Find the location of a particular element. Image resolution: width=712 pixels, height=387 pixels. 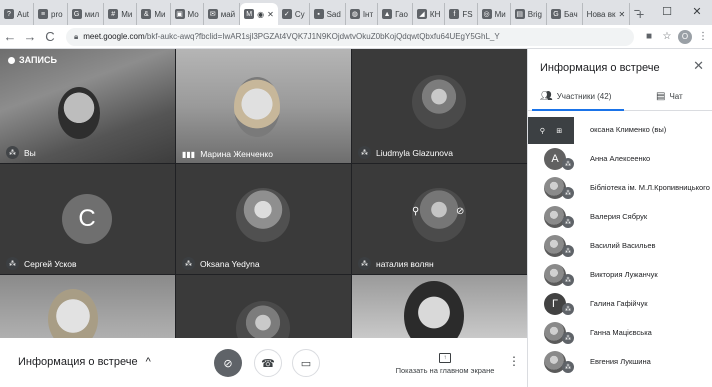

participant-tile: ⚲ ⊘ ⁂ наталия волян is located at coordinates (439, 219).